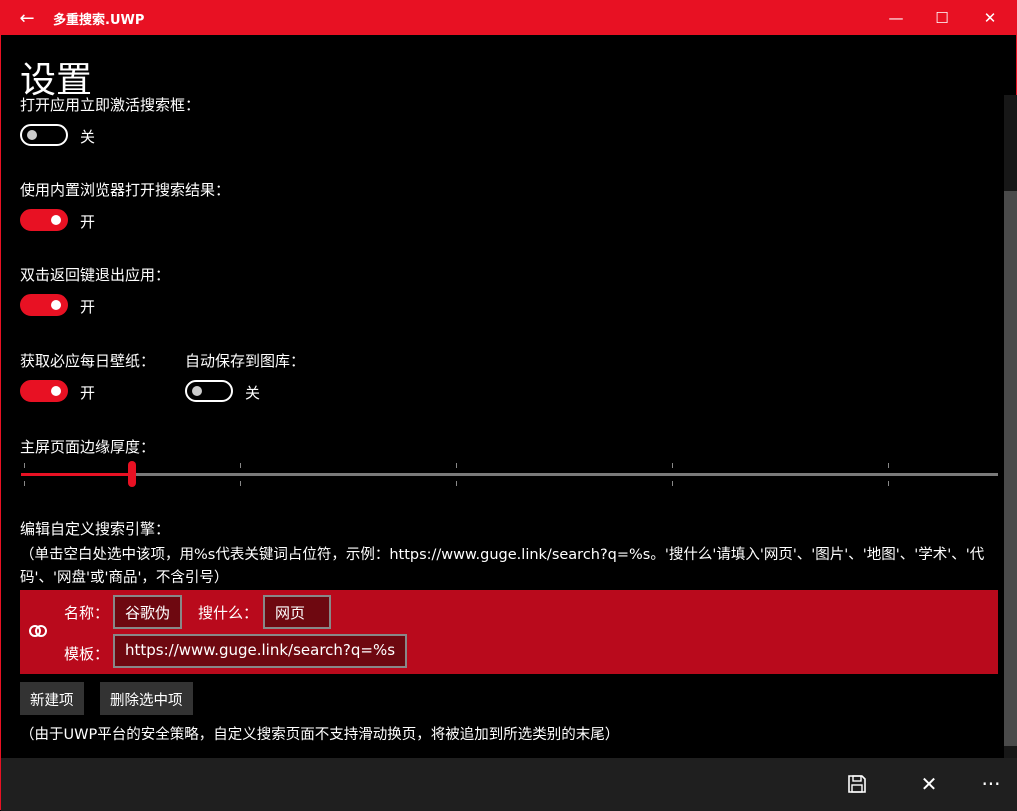  Describe the element at coordinates (95, 275) in the screenshot. I see `setting-label: 双击返回键退出应用：` at that location.